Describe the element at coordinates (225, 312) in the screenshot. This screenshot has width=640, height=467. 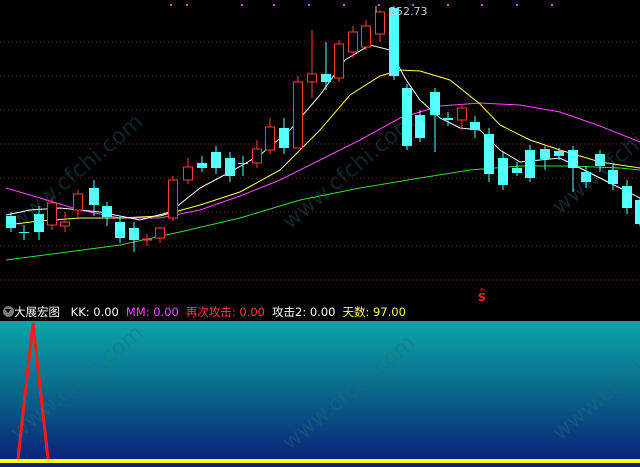
I see `indicator-value-2: 再次攻击: 0.00` at that location.